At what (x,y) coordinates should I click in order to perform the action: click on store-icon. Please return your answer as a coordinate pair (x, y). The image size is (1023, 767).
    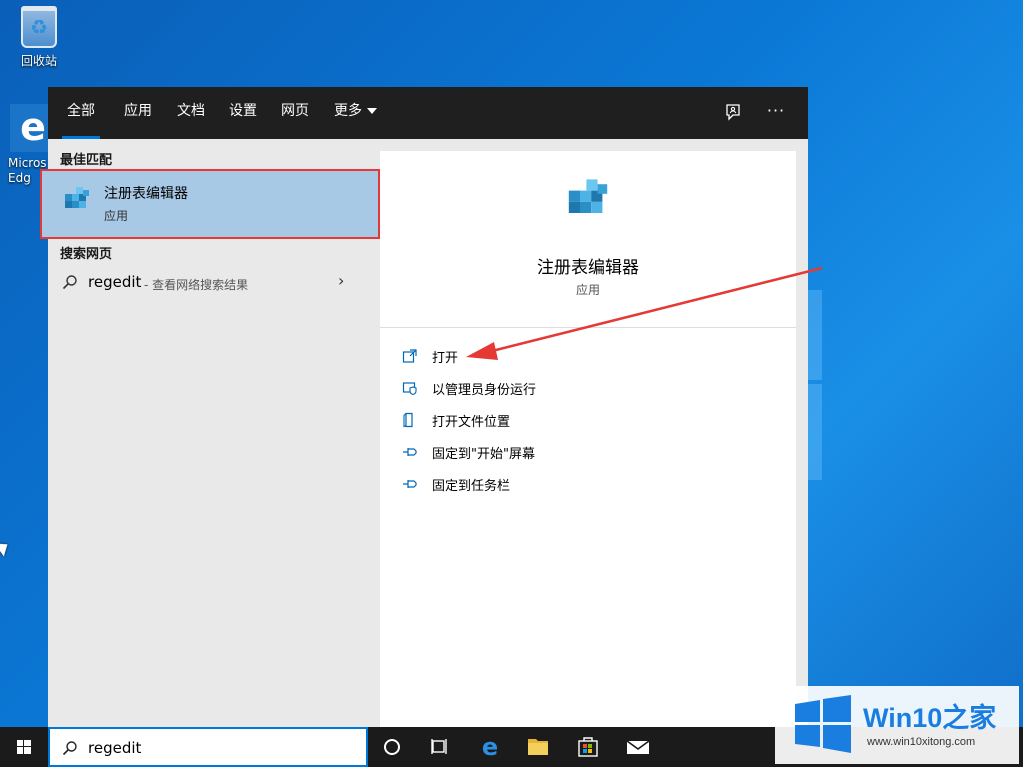
    Looking at the image, I should click on (588, 747).